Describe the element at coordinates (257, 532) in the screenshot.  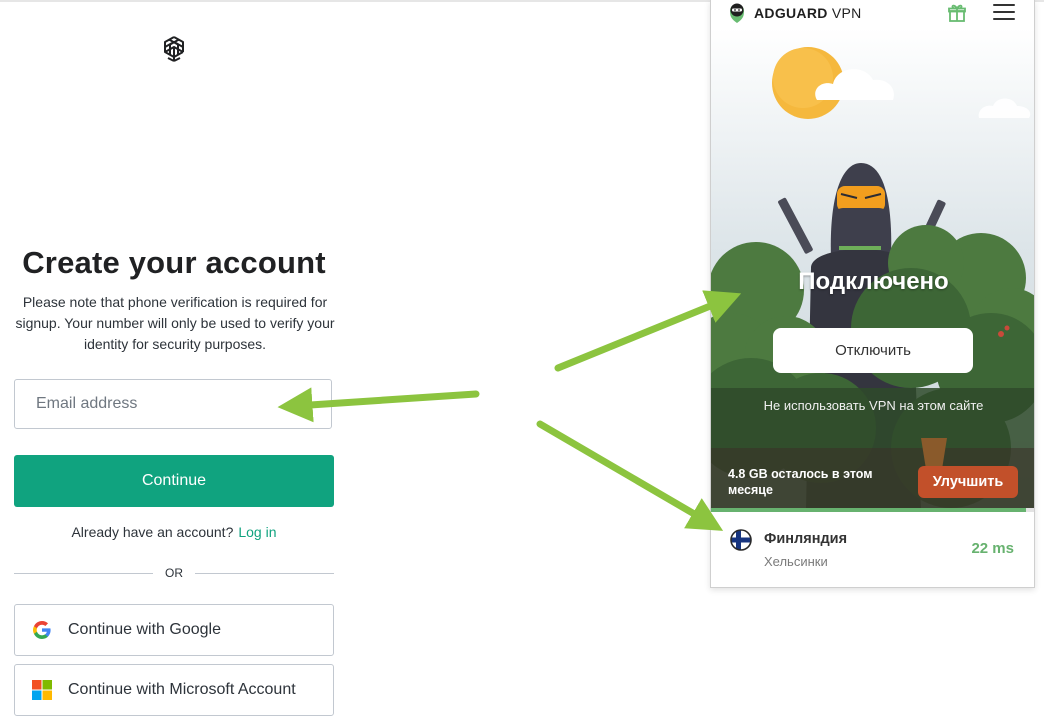
I see `login-link: Log in` at that location.